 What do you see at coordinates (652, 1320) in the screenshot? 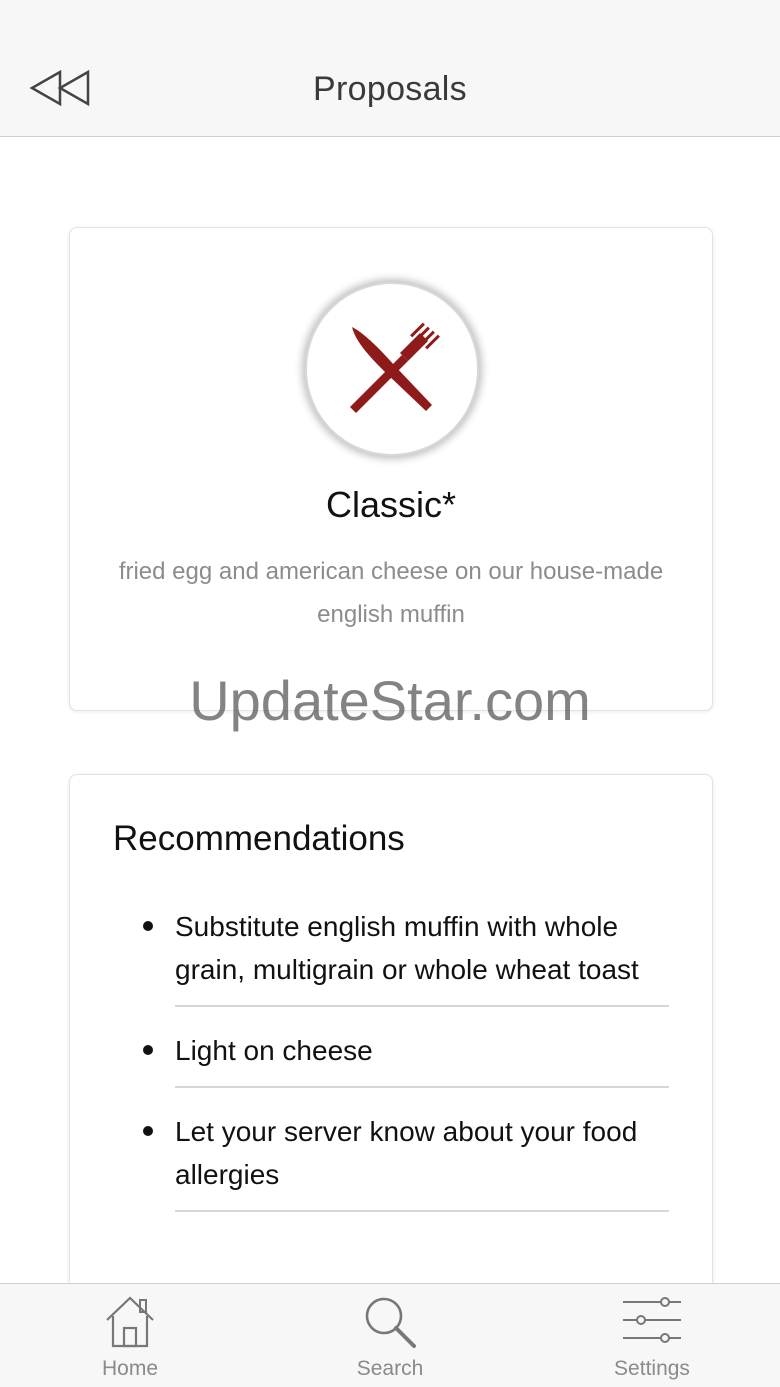
I see `settings-sliders-icon` at bounding box center [652, 1320].